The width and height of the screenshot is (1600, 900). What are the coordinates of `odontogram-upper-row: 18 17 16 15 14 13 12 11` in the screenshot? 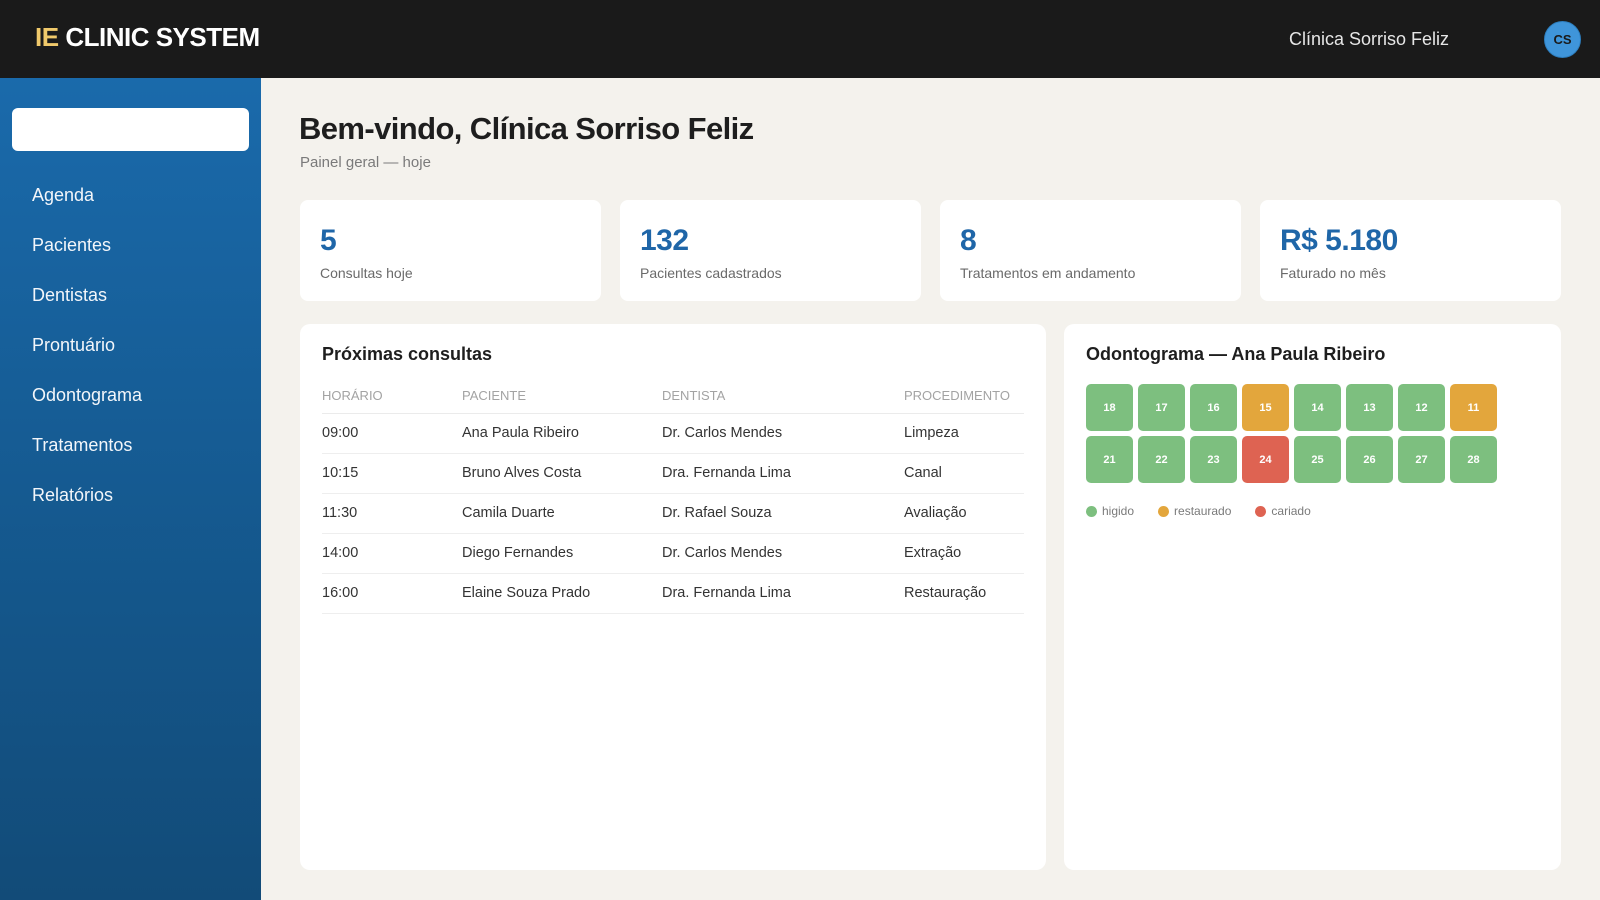 It's located at (1294, 407).